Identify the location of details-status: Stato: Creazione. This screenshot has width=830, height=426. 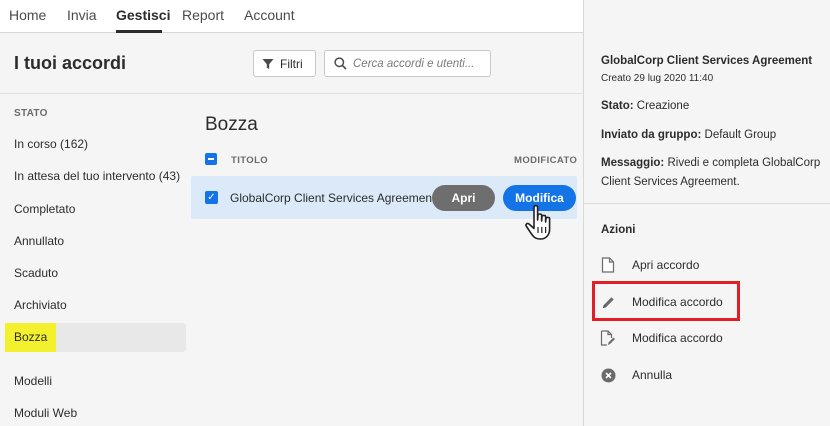
(712, 106).